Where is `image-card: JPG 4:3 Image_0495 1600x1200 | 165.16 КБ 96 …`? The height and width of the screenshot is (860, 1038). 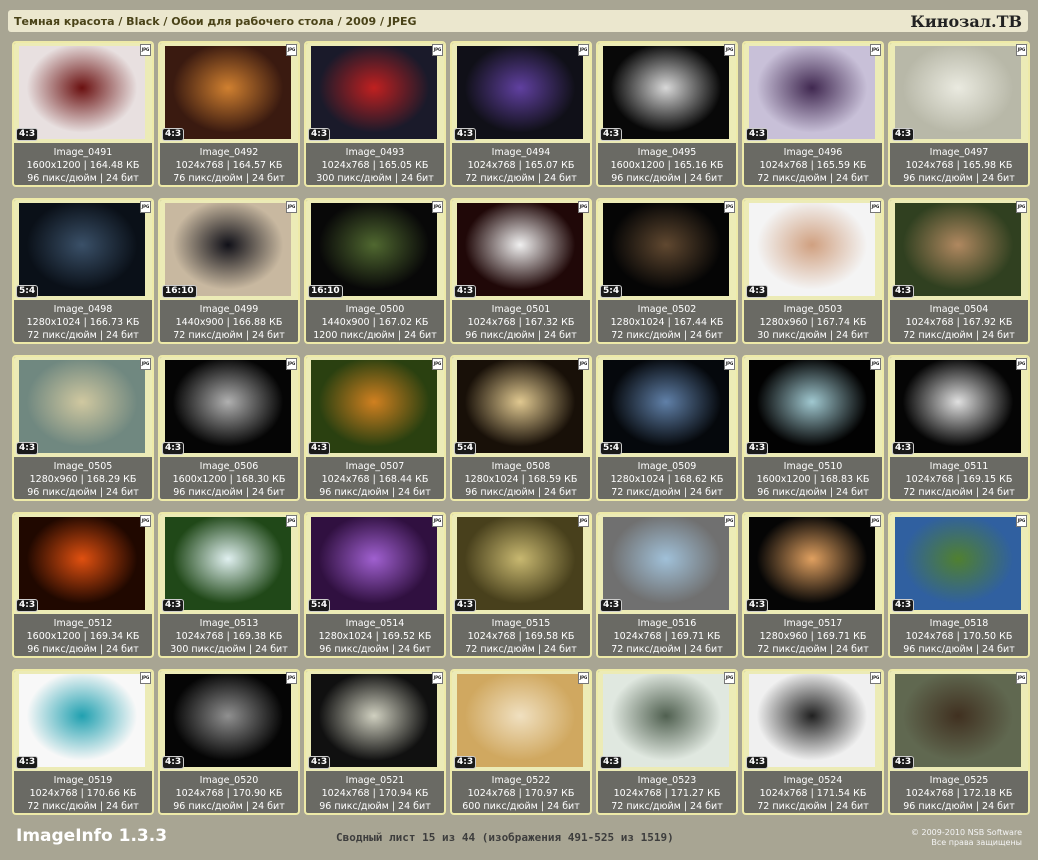 image-card: JPG 4:3 Image_0495 1600x1200 | 165.16 КБ 96 … is located at coordinates (667, 114).